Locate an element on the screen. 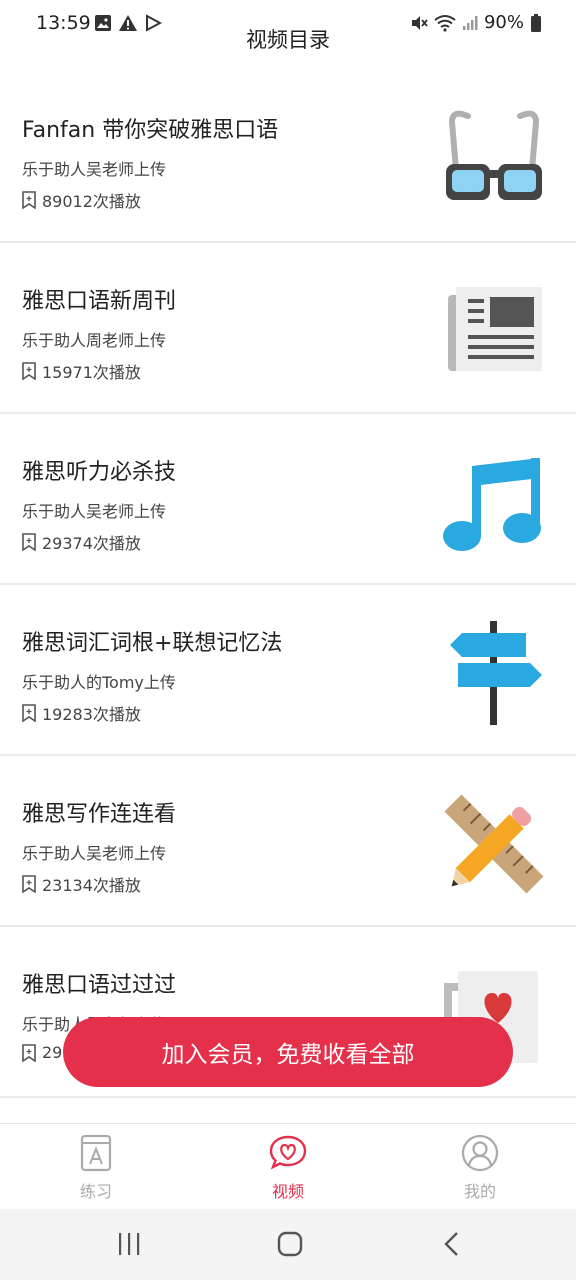  tab-video: 视频 is located at coordinates (288, 1168).